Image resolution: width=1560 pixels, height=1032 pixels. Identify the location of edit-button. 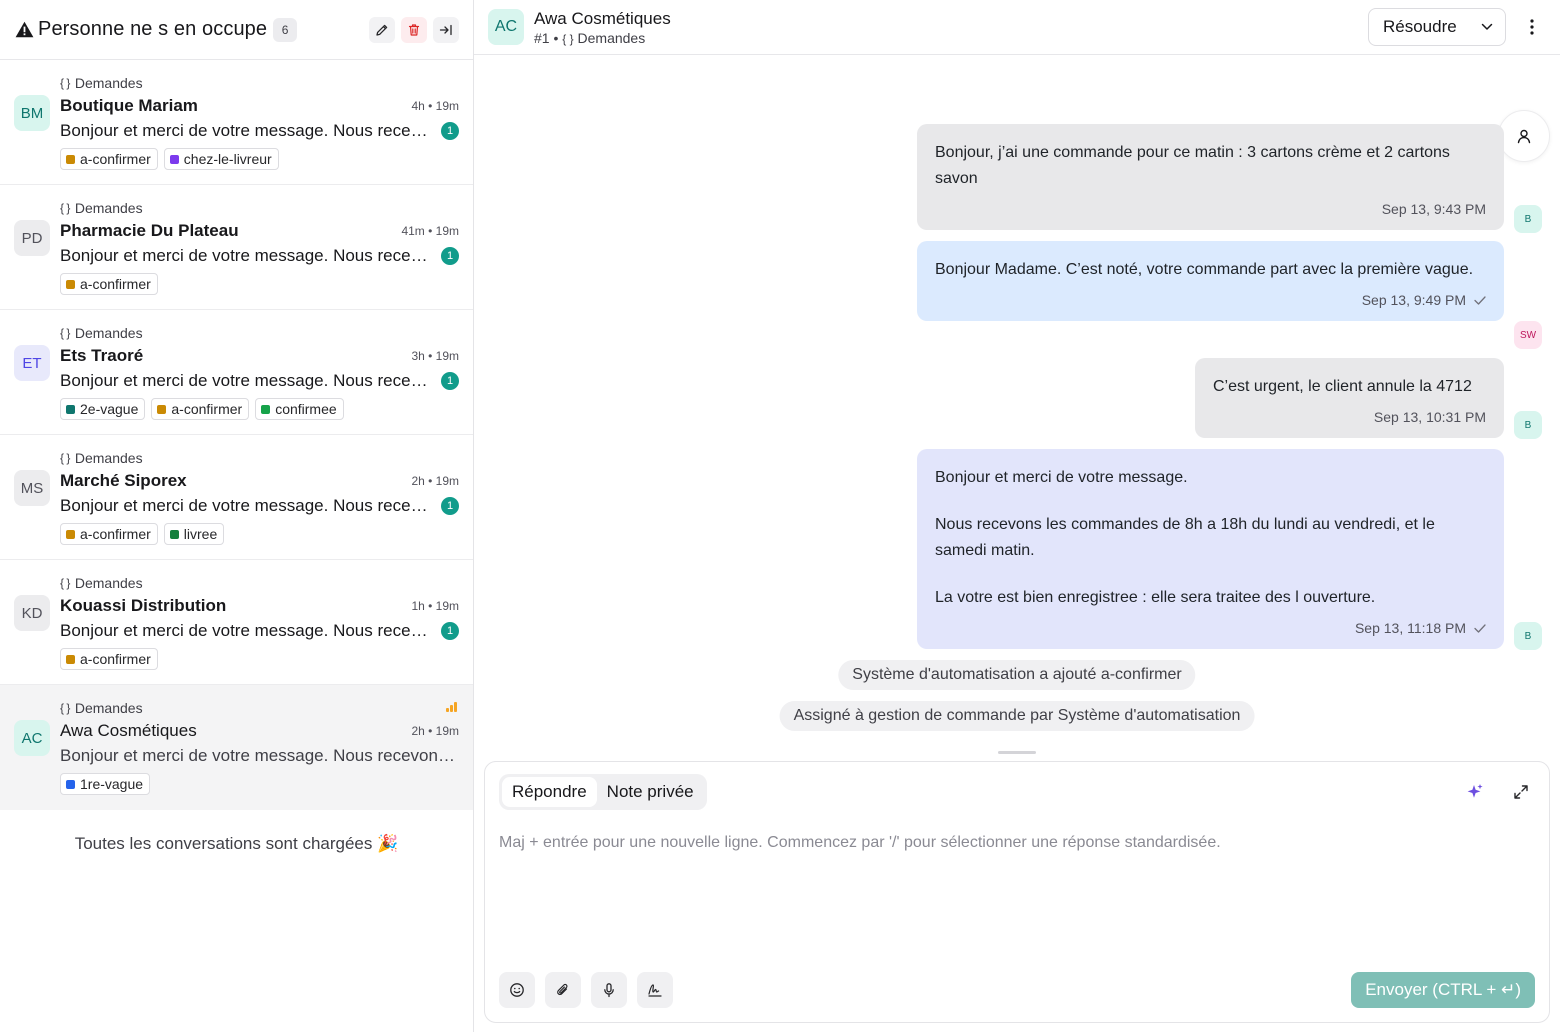
(382, 29).